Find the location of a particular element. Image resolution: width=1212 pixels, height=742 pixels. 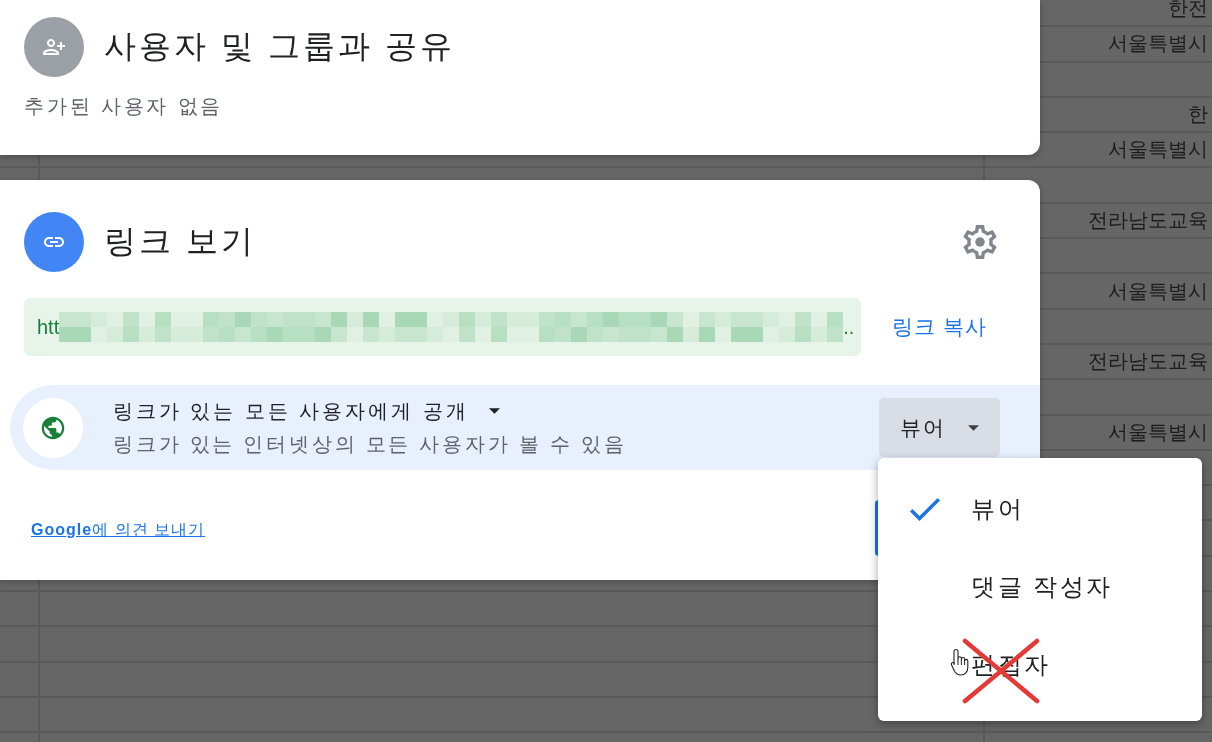

link-url-field: htt .. is located at coordinates (442, 327).